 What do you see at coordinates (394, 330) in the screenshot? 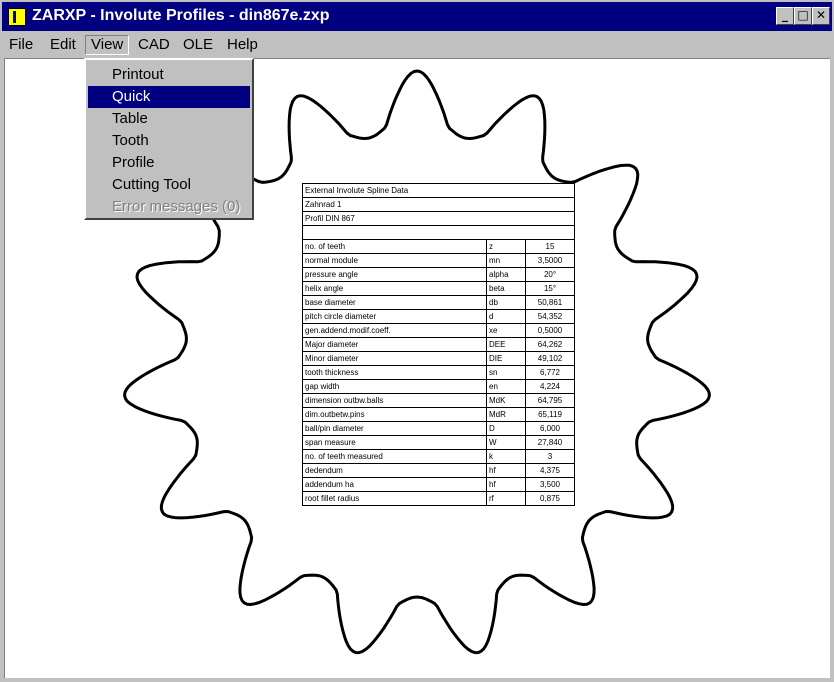
I see `parameter-name-cell: gen.addend.modif.coeff.` at bounding box center [394, 330].